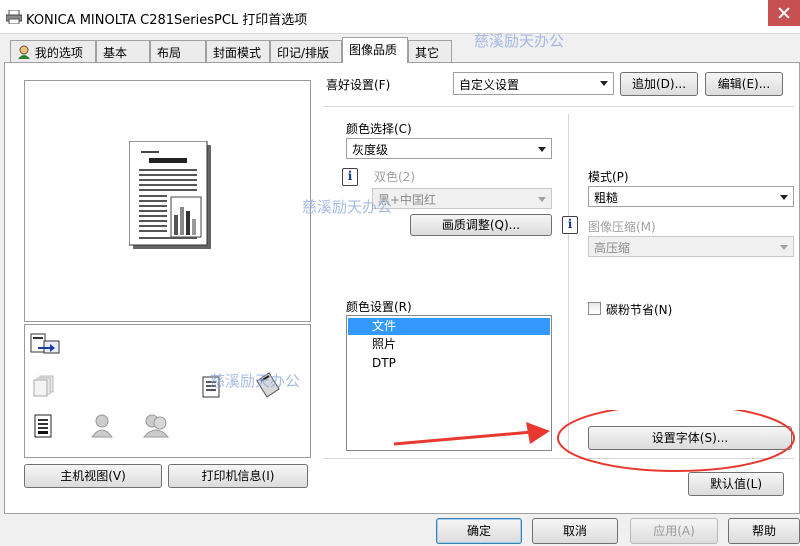  I want to click on printer-info-button: 打印机信息(I), so click(238, 476).